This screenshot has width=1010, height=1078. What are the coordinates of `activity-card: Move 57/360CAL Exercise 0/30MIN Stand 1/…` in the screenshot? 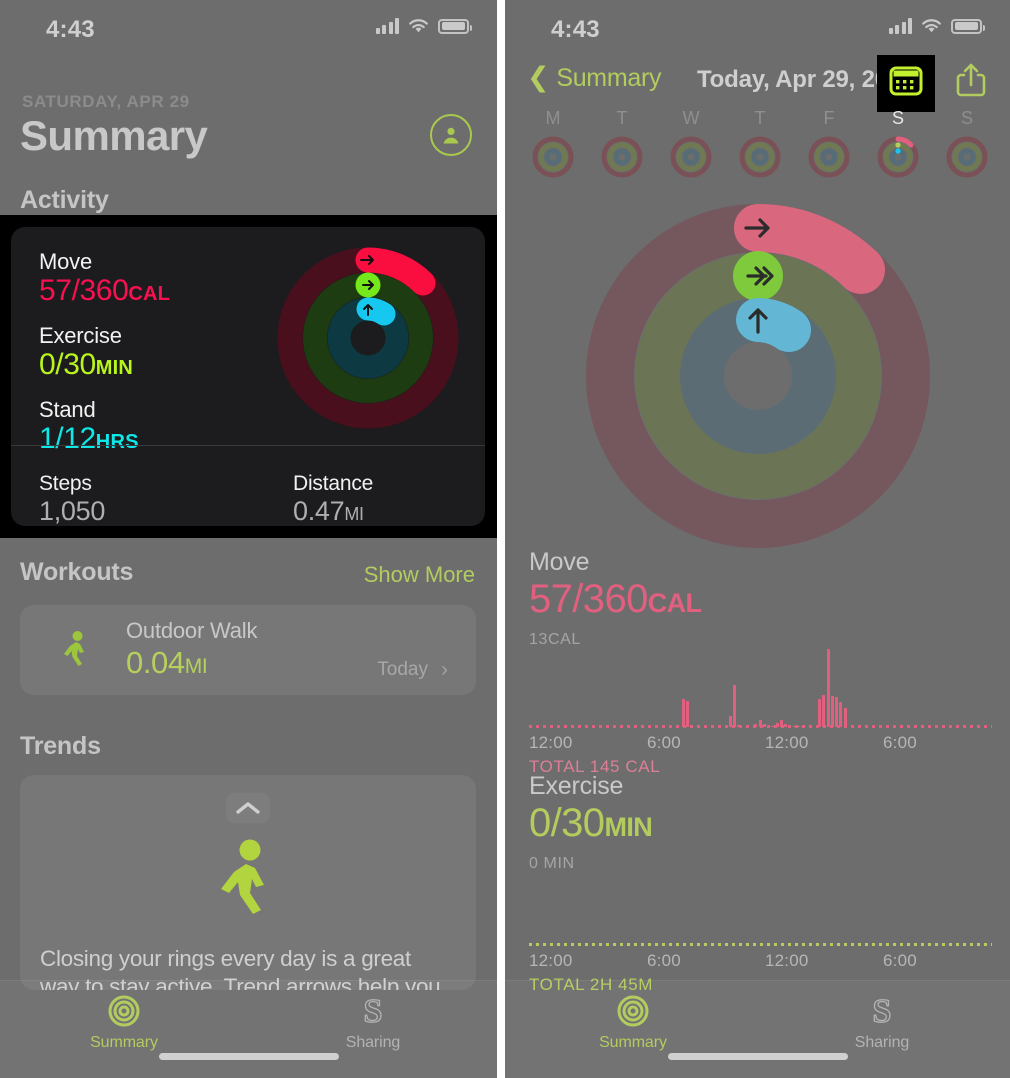 It's located at (248, 376).